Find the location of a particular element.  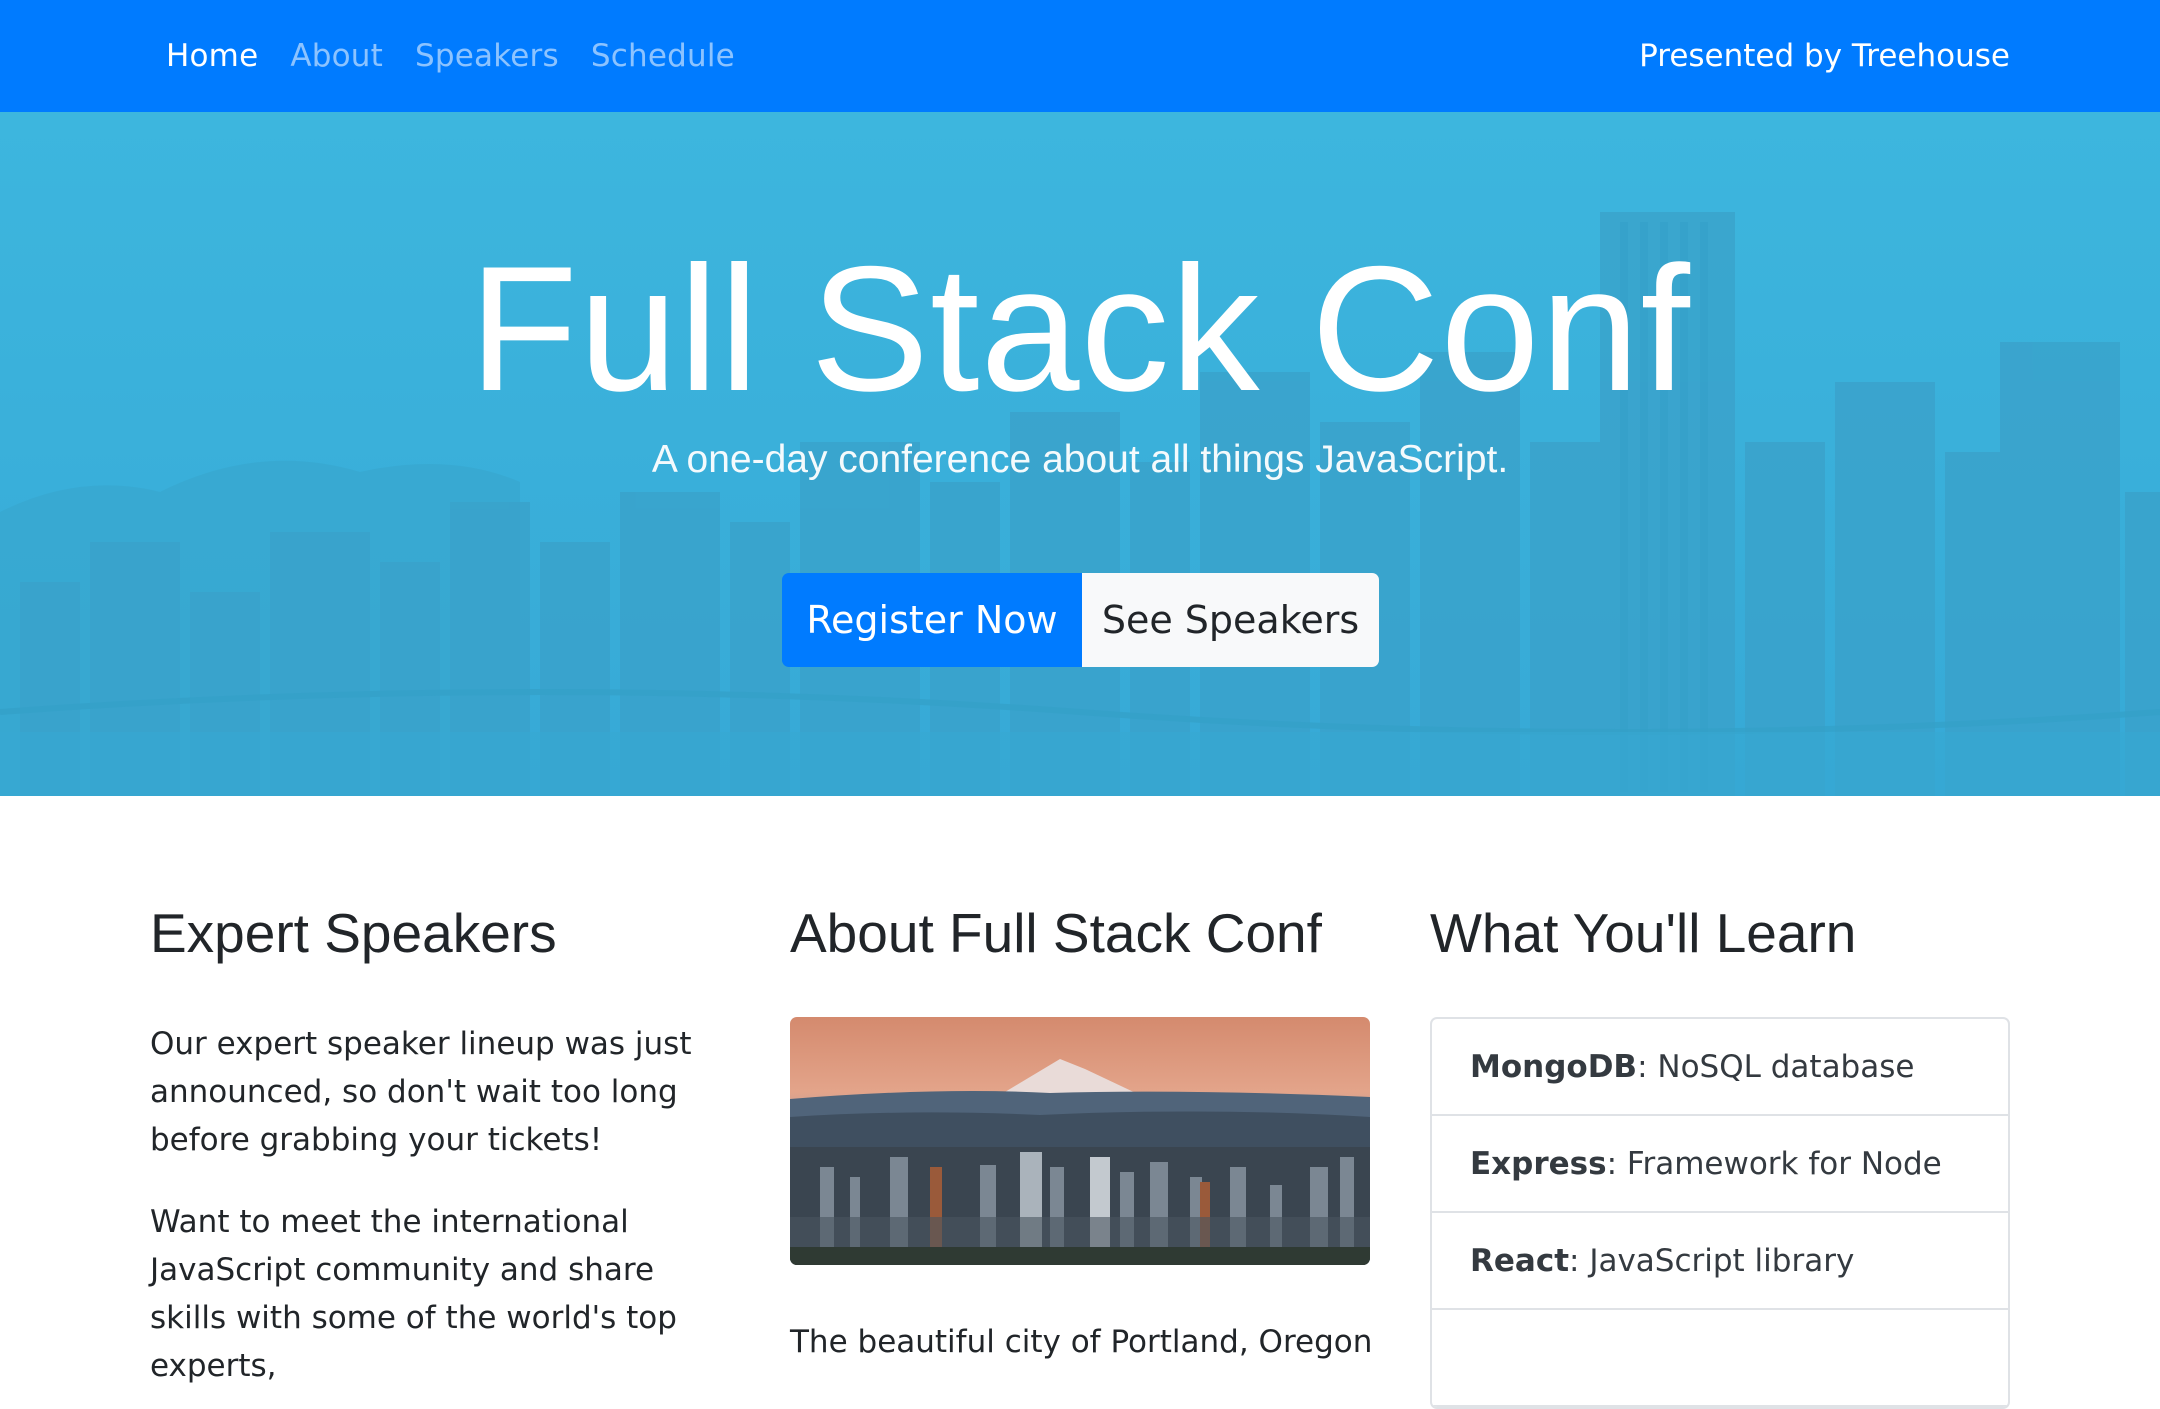

list-item: Express : Framework for Node is located at coordinates (1720, 1164).